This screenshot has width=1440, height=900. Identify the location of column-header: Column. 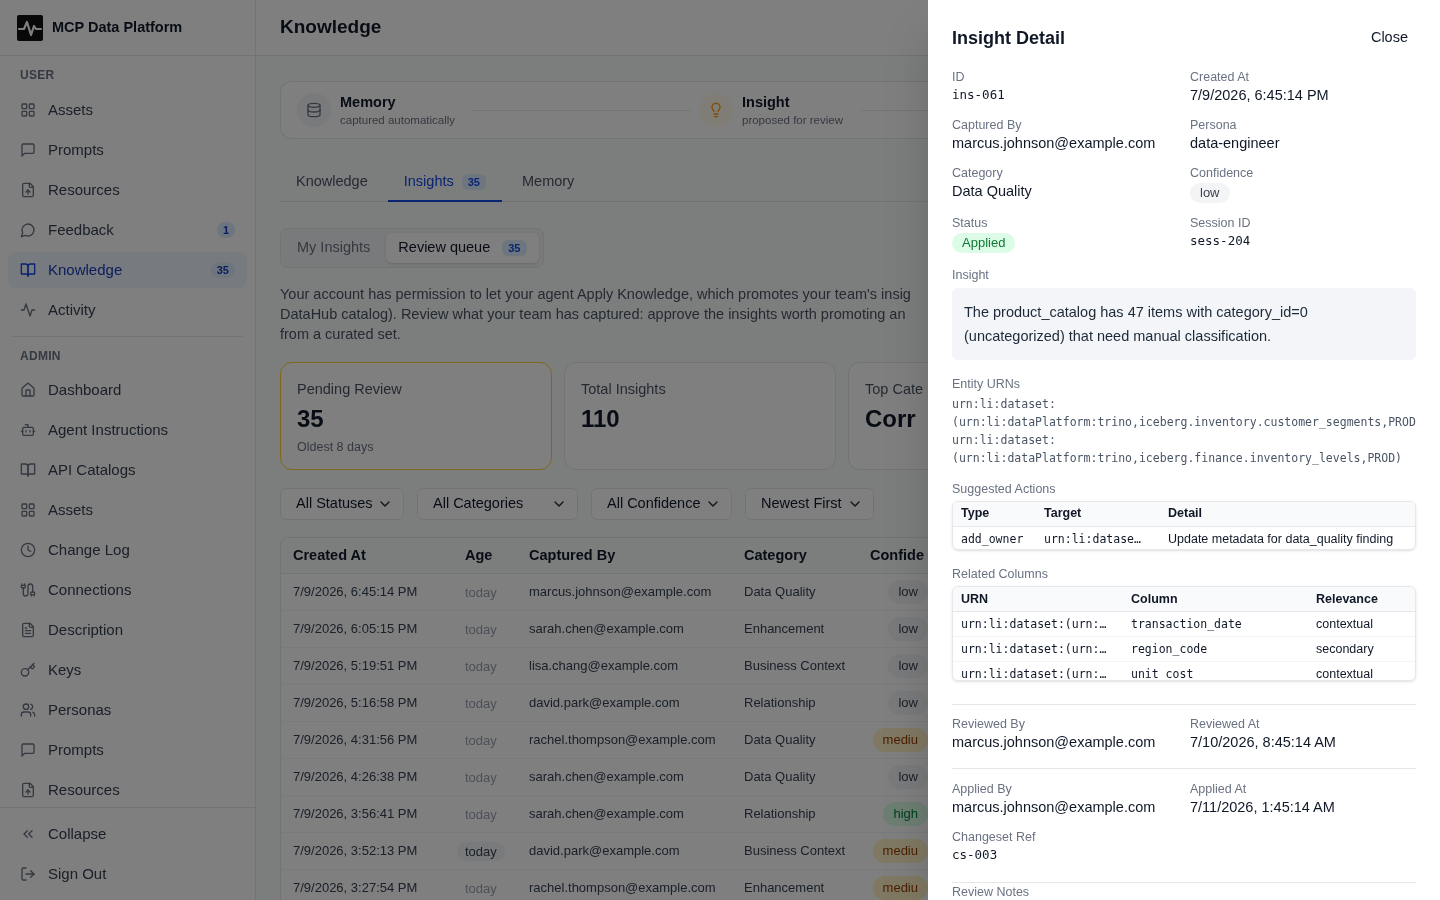
(1154, 599).